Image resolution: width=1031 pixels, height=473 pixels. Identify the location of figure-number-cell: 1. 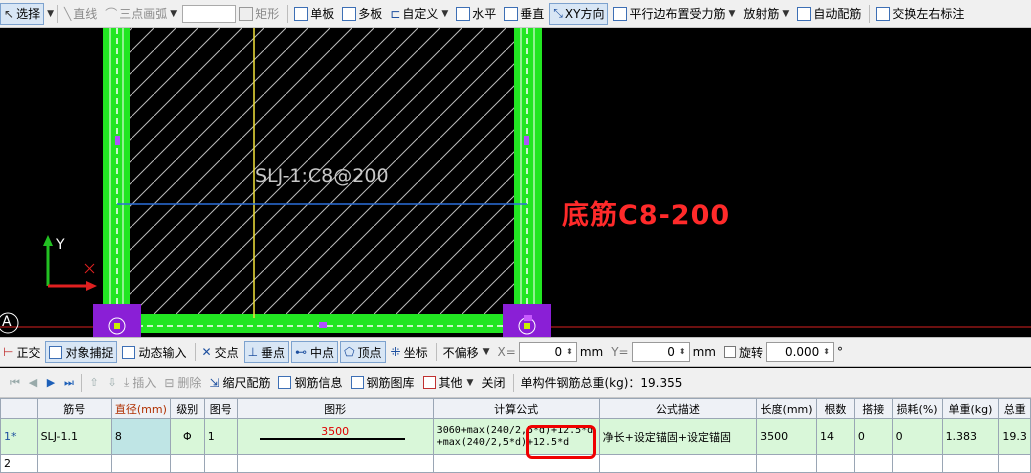
(220, 436).